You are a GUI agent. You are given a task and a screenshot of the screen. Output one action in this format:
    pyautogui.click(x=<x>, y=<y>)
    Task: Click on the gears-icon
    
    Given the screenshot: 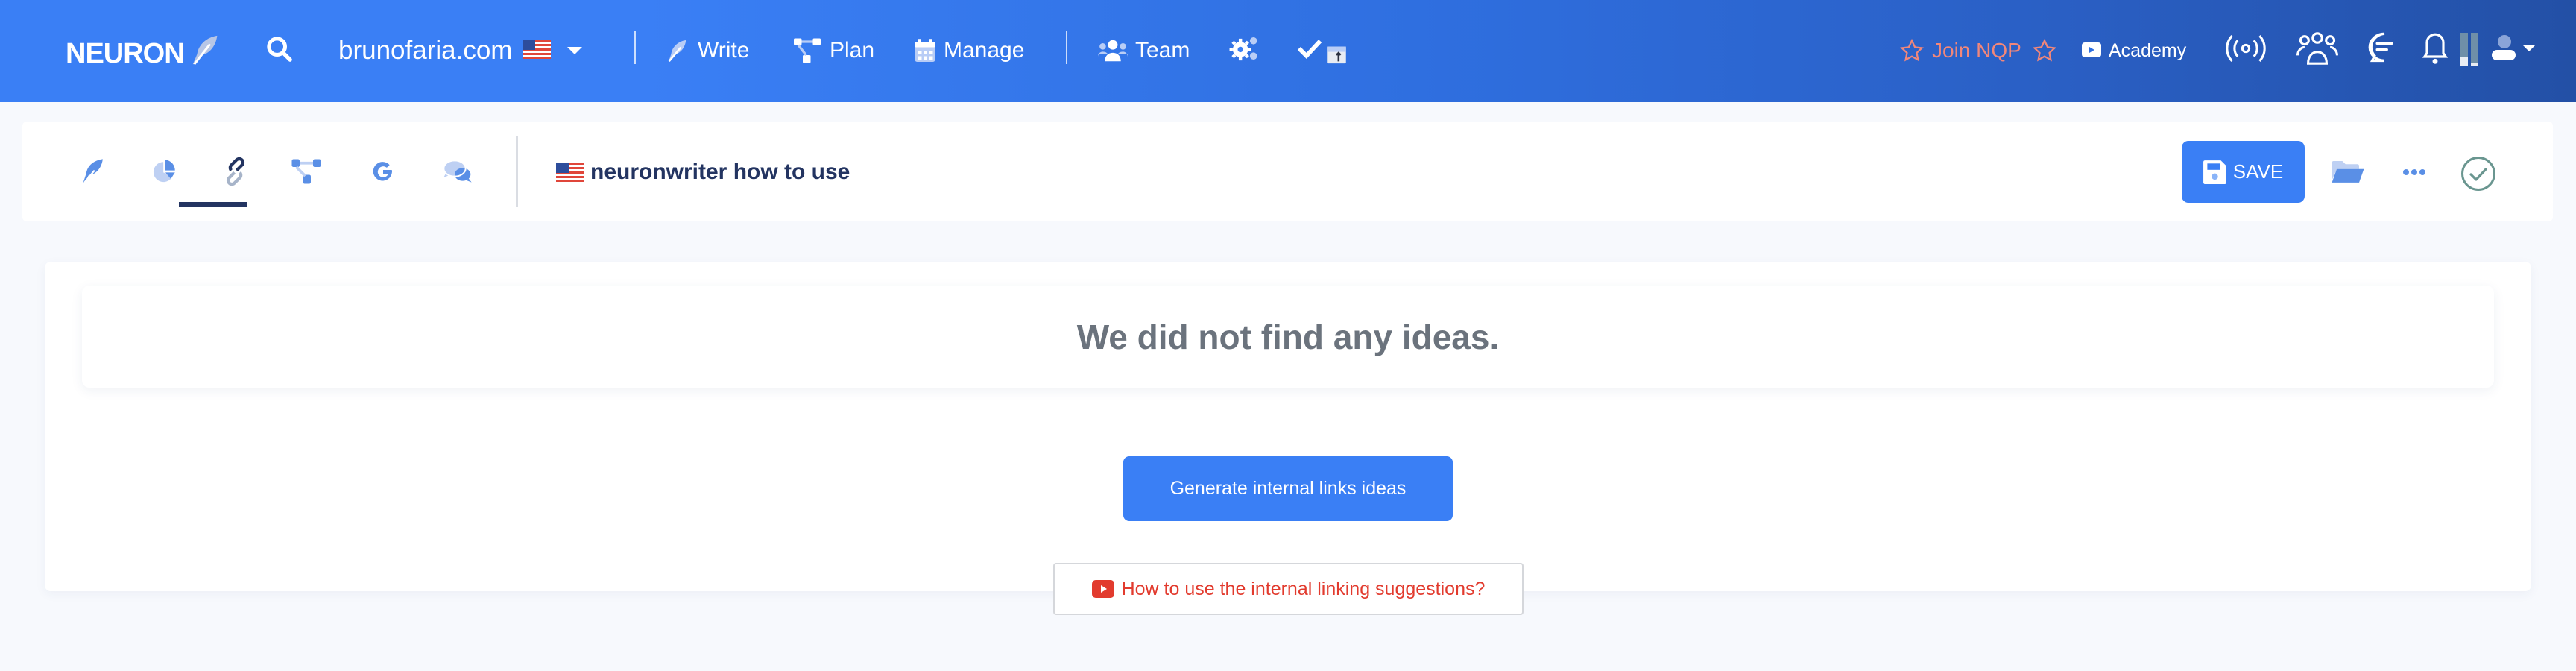 What is the action you would take?
    pyautogui.click(x=1243, y=49)
    